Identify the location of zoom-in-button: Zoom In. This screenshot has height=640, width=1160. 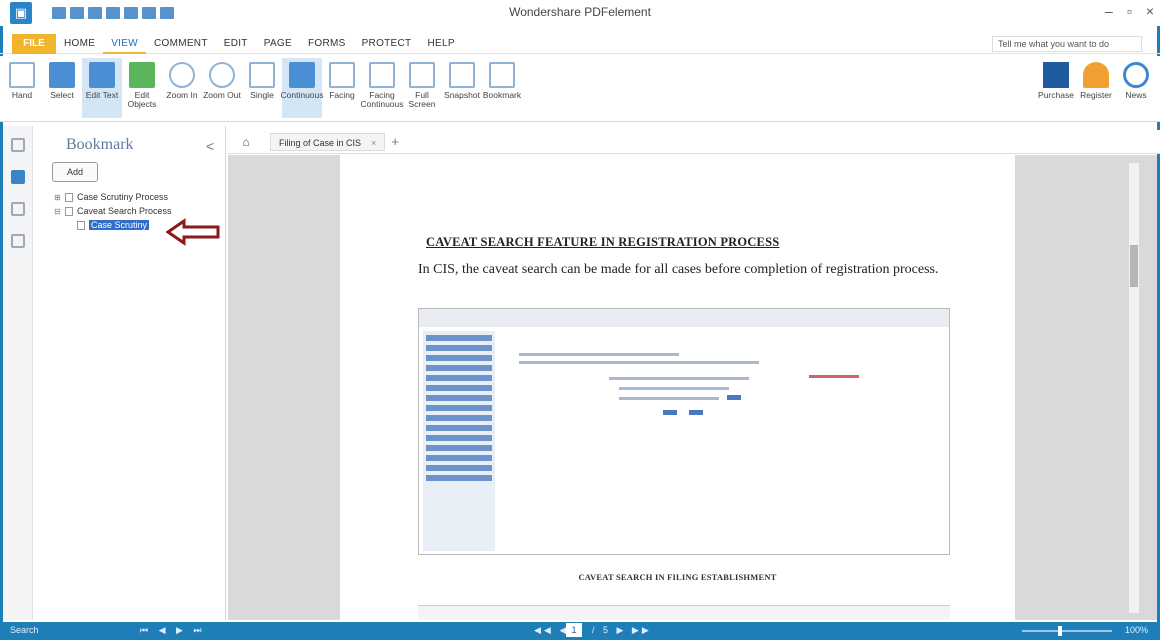
(182, 88).